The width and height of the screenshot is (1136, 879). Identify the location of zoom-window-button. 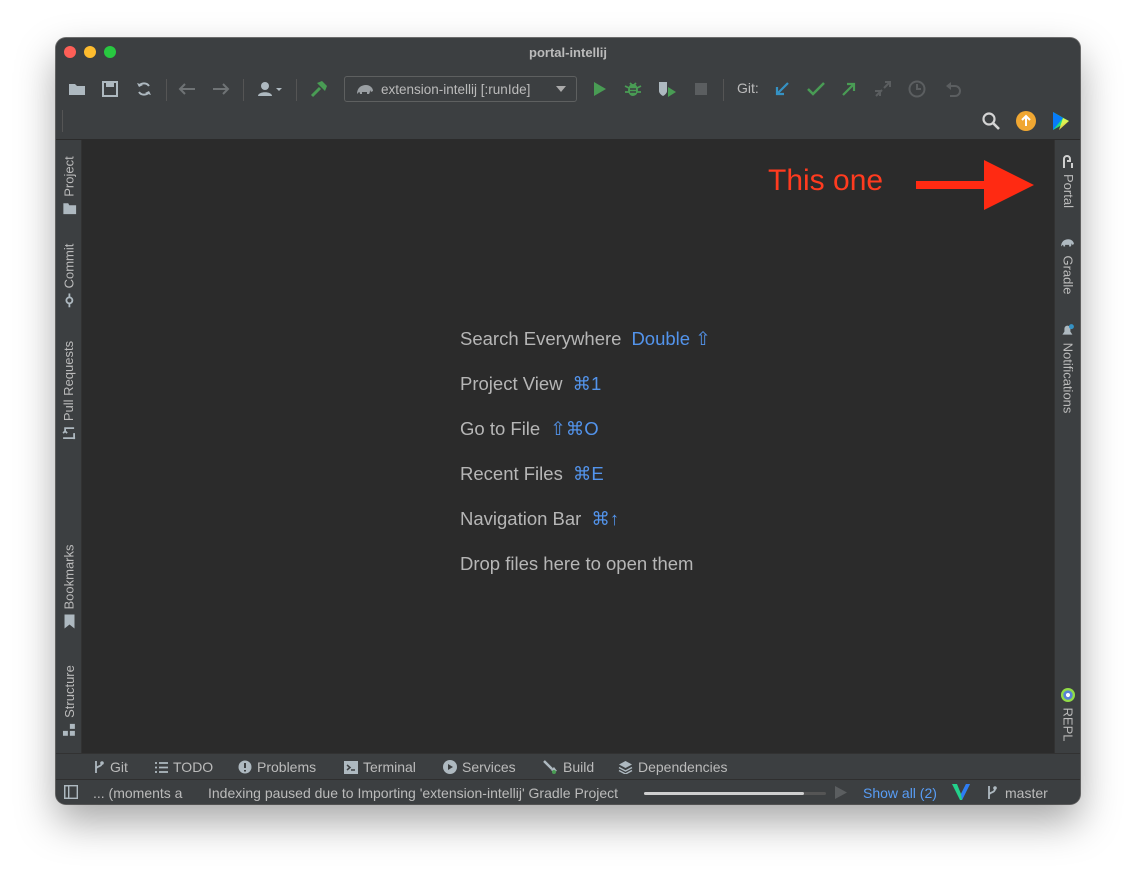
(110, 52).